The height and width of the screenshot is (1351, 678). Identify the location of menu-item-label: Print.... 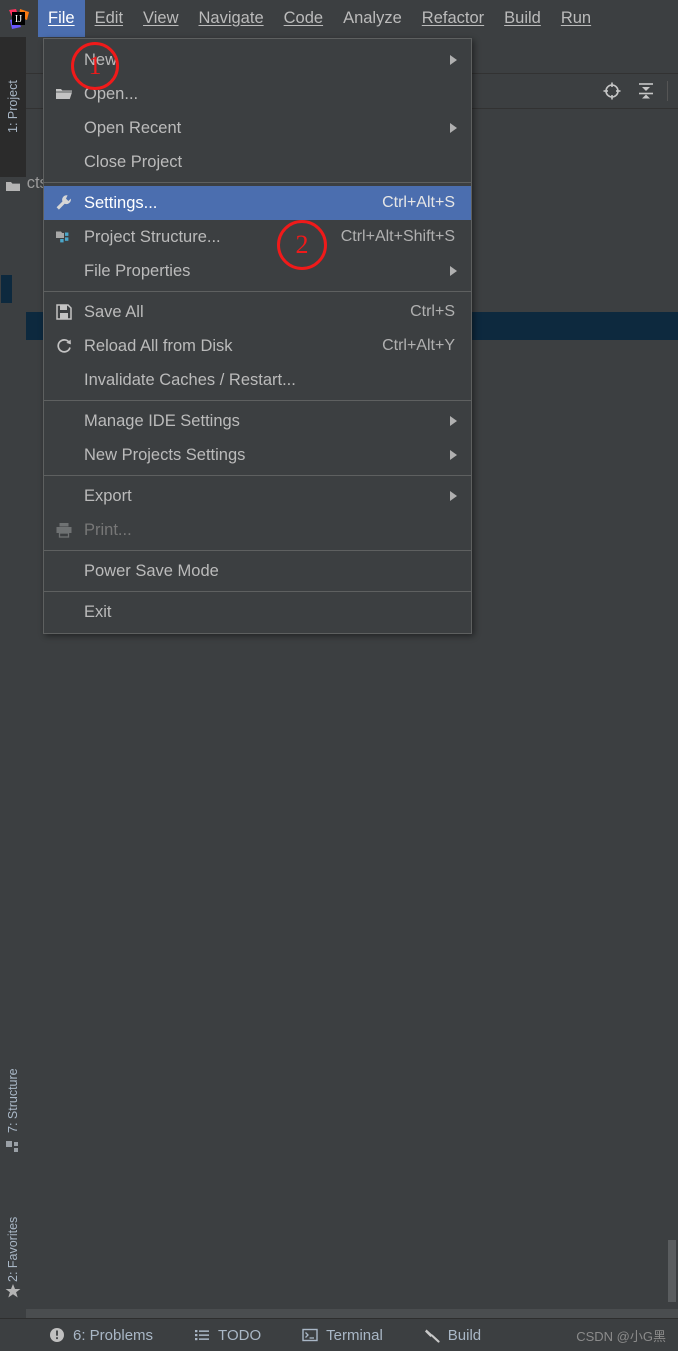
(108, 529).